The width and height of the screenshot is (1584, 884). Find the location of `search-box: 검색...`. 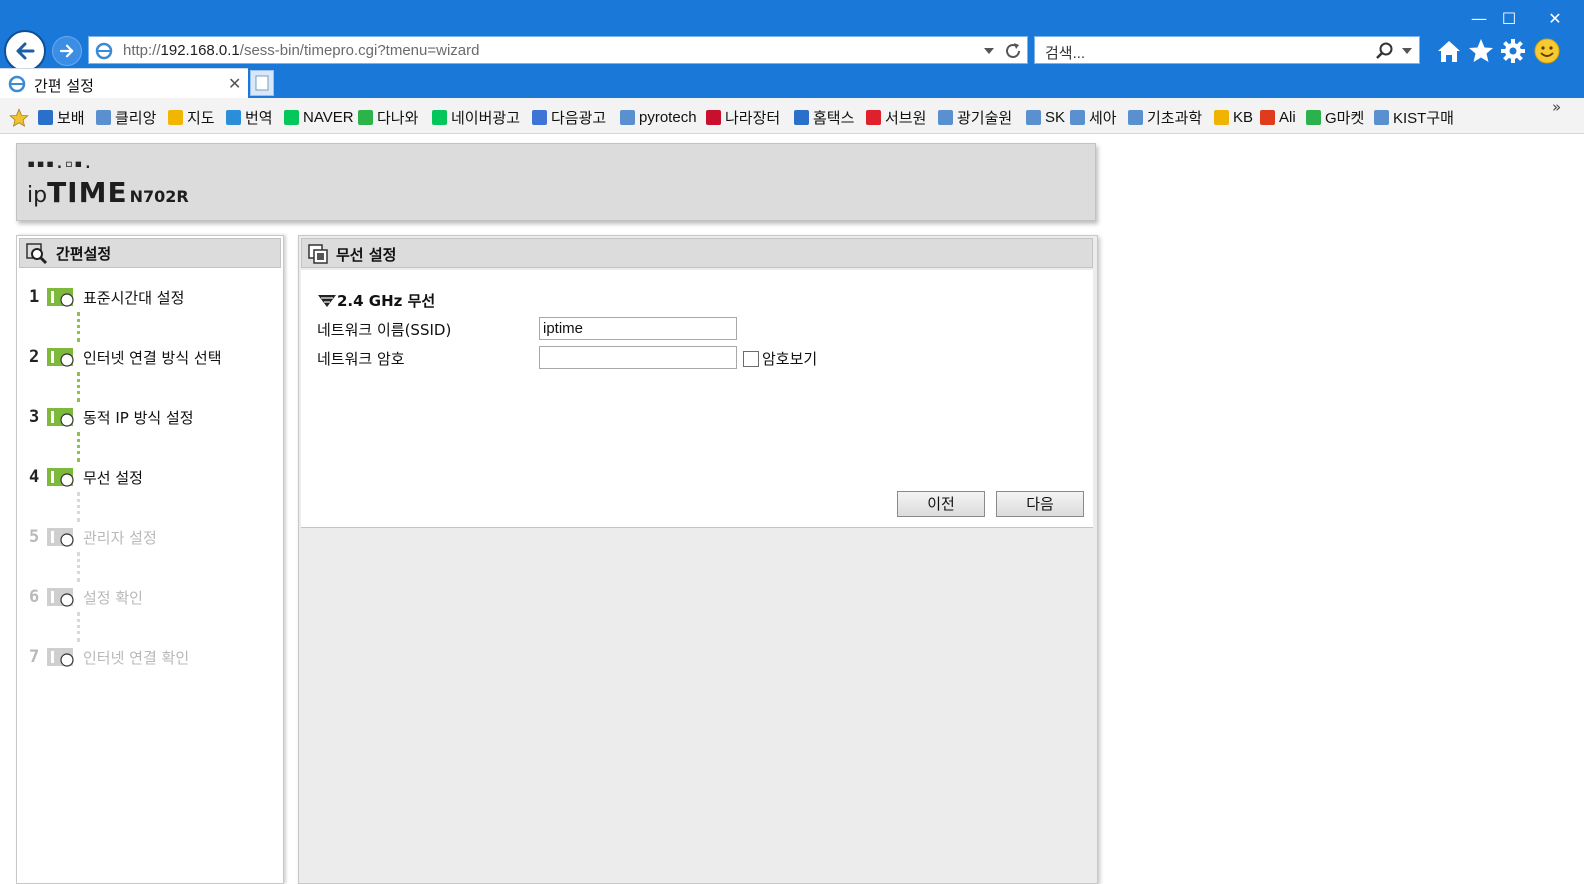

search-box: 검색... is located at coordinates (1227, 50).